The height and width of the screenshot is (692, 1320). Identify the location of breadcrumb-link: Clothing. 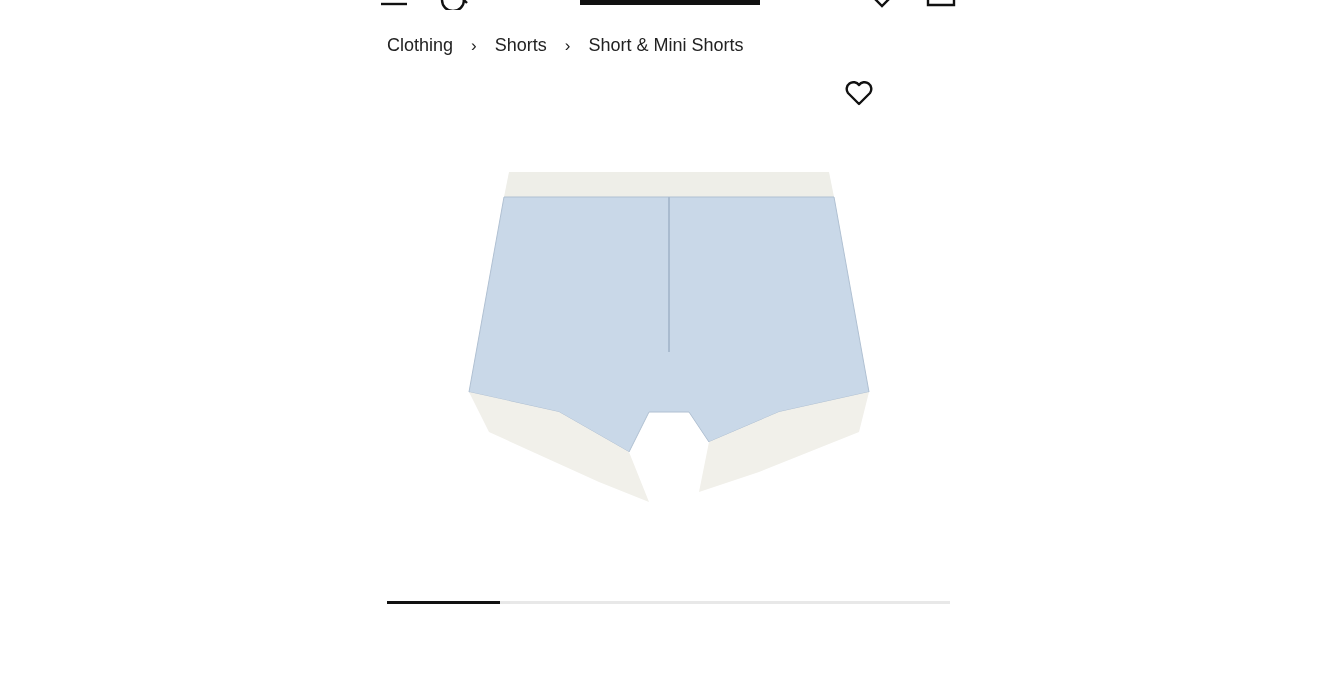
(420, 45).